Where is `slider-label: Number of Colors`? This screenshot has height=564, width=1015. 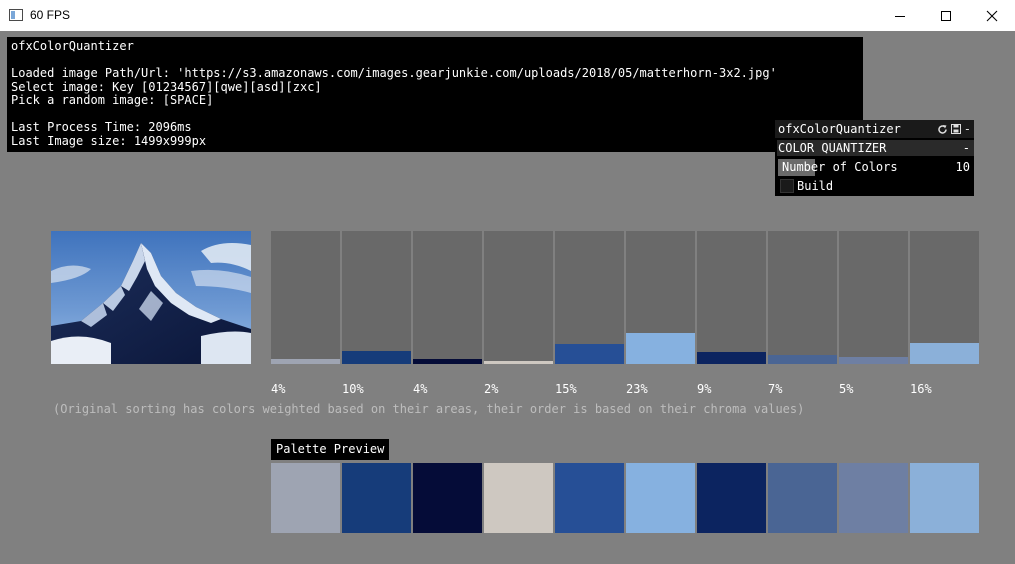
slider-label: Number of Colors is located at coordinates (840, 167).